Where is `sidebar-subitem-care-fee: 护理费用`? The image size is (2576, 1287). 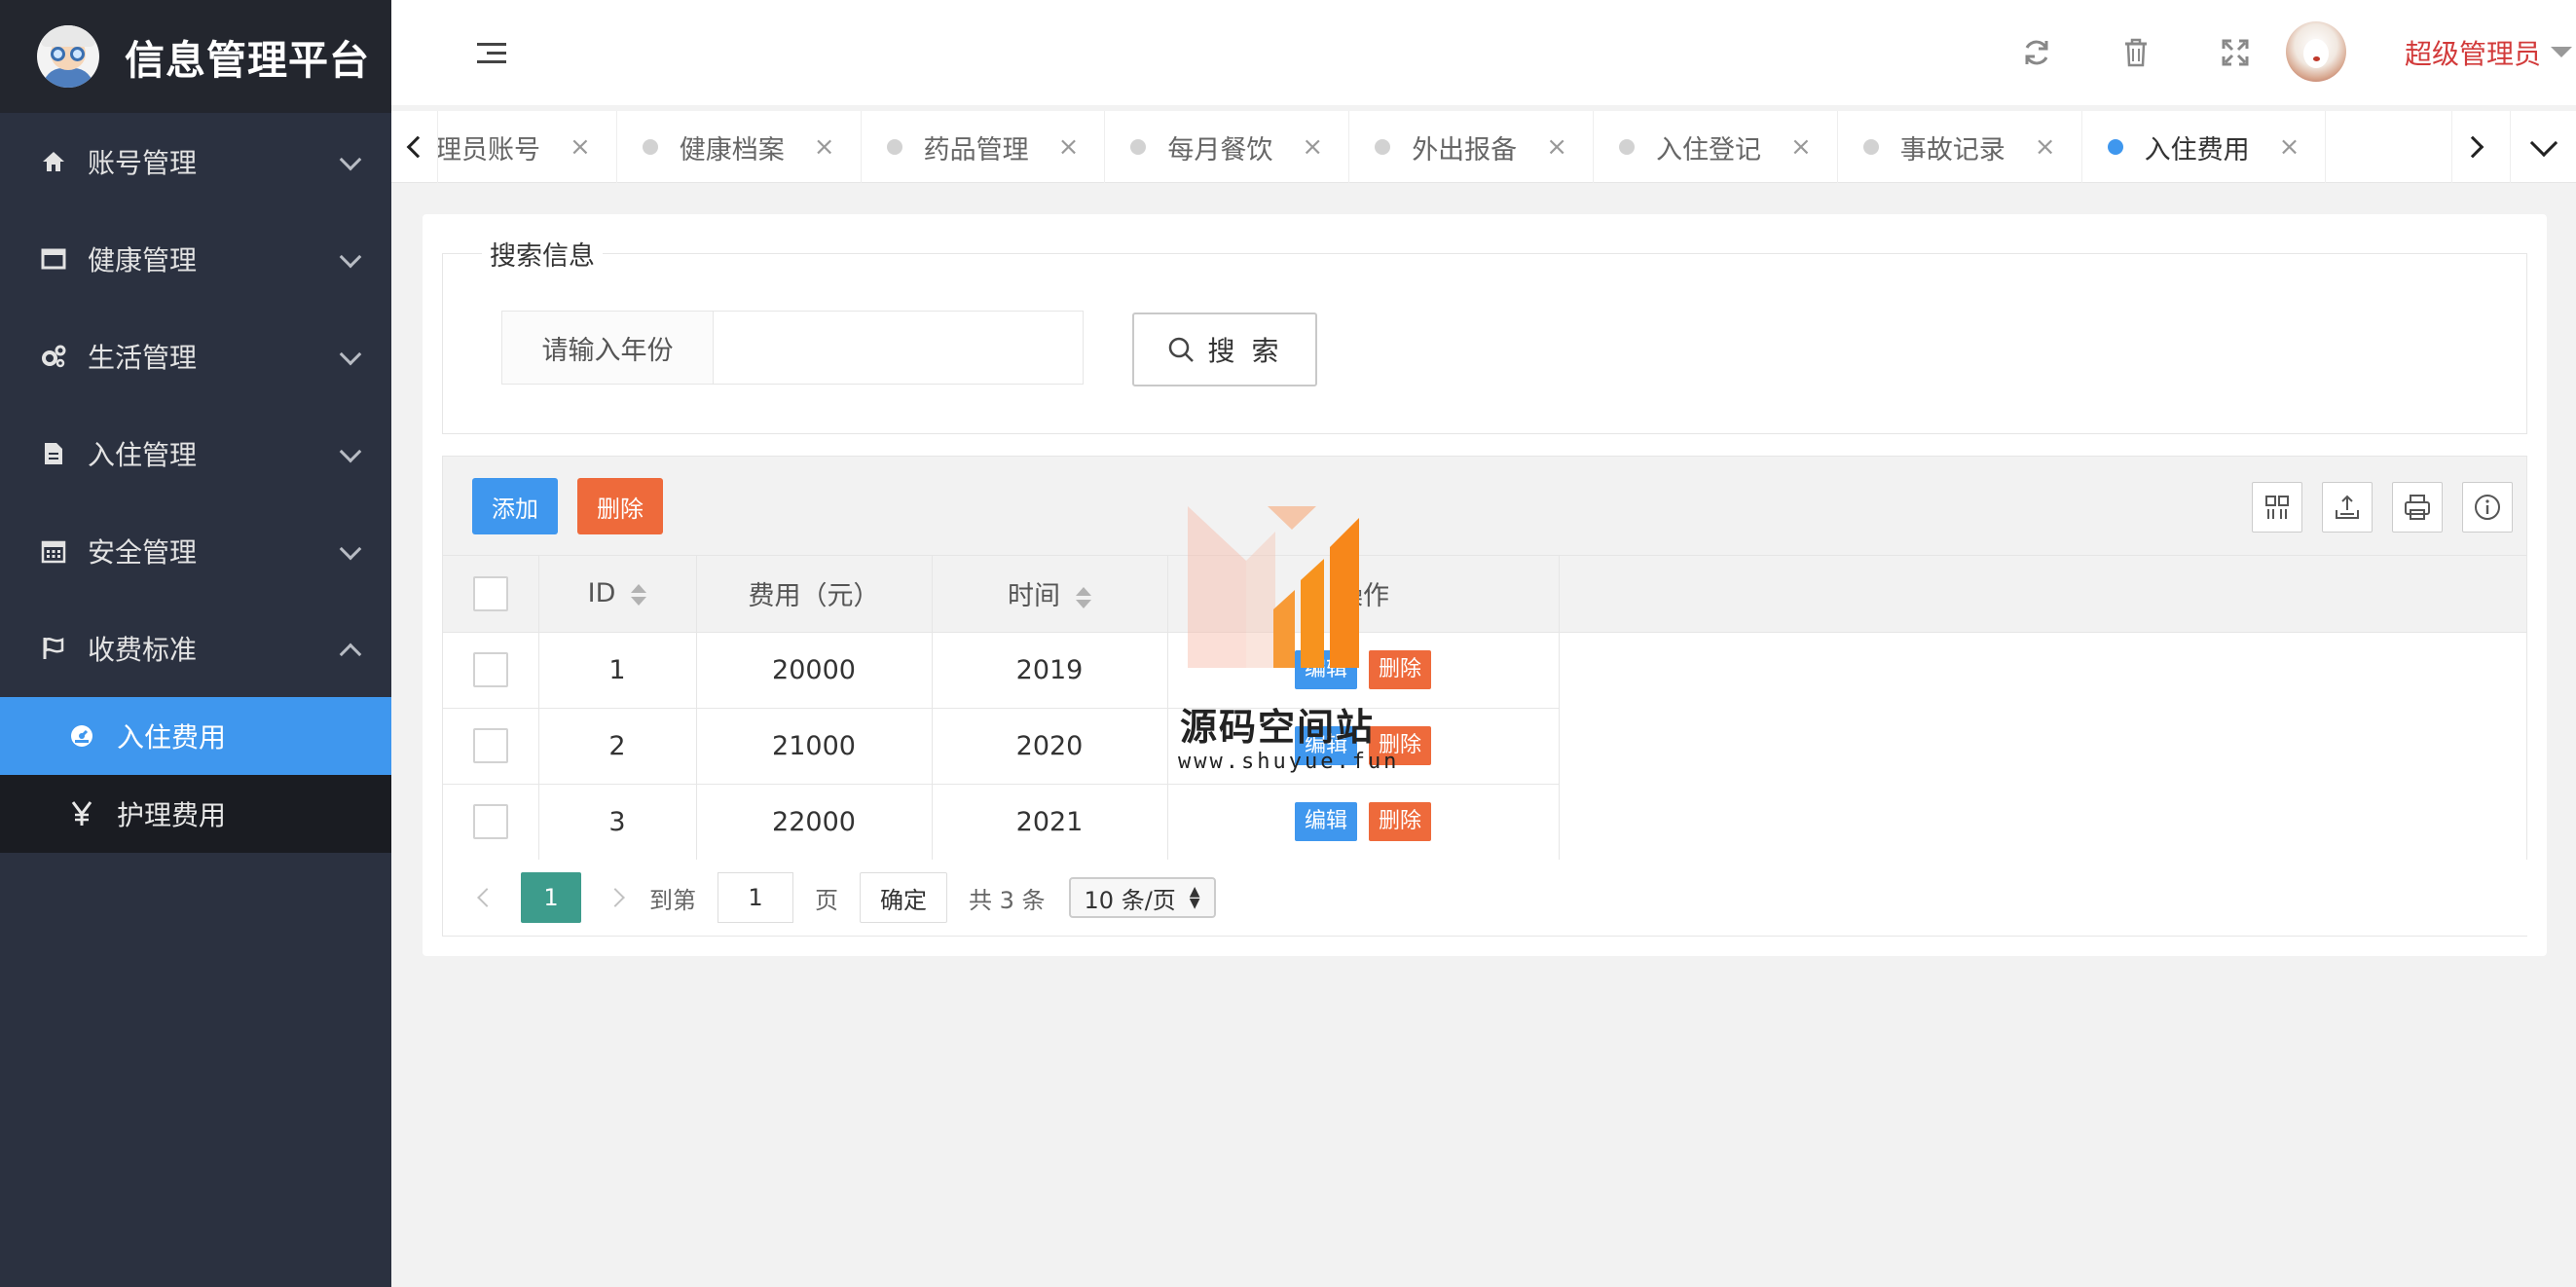 sidebar-subitem-care-fee: 护理费用 is located at coordinates (195, 814).